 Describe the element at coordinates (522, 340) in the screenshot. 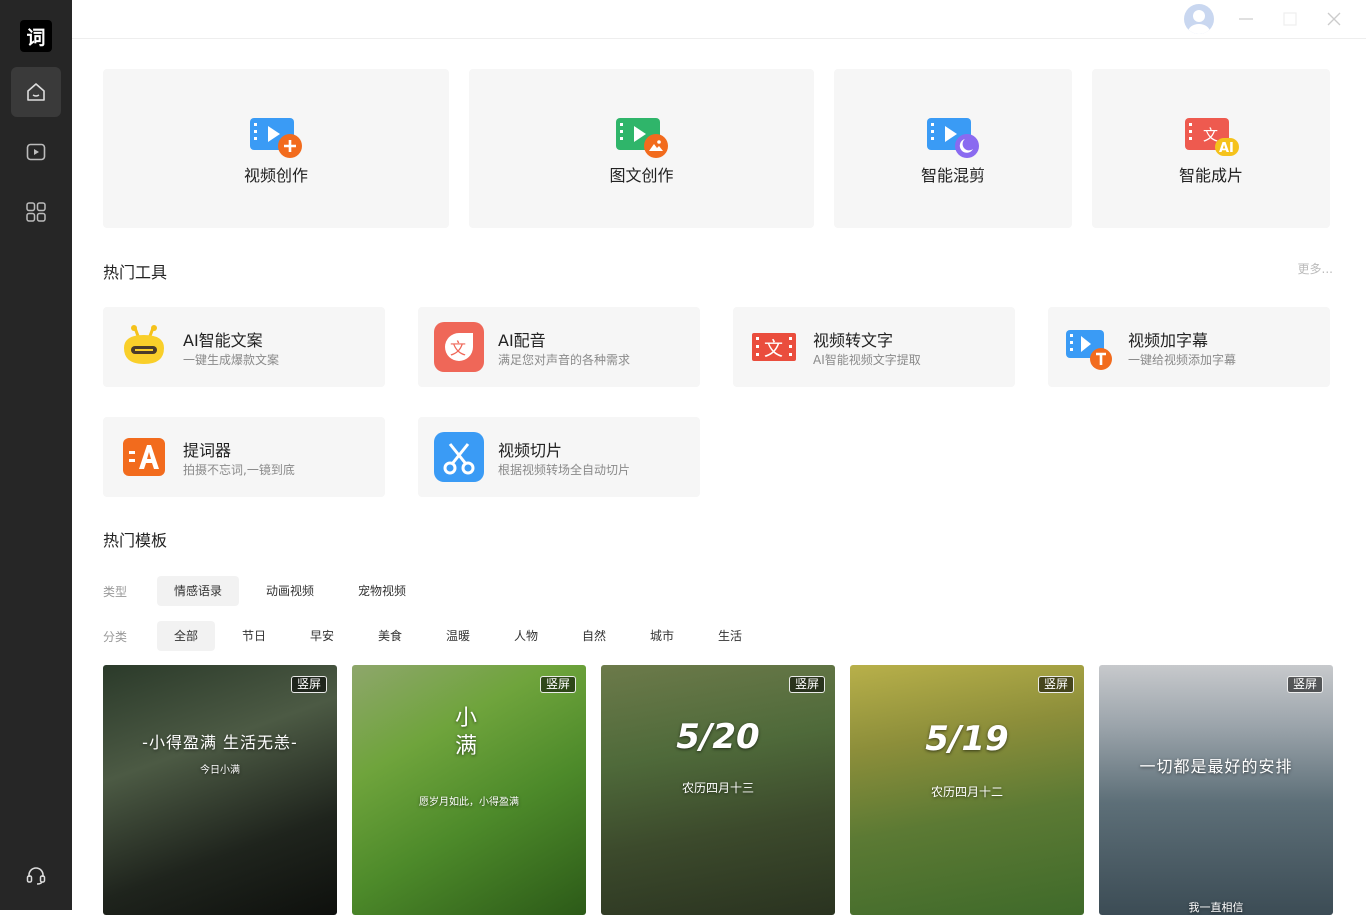

I see `tool-name: AI配音` at that location.